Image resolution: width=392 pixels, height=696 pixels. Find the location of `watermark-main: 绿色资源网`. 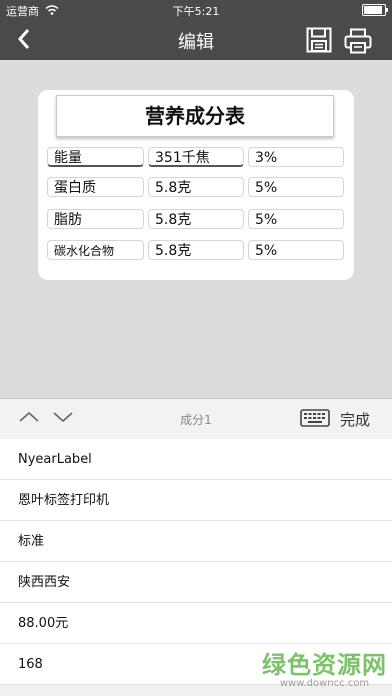

watermark-main: 绿色资源网 is located at coordinates (324, 665).